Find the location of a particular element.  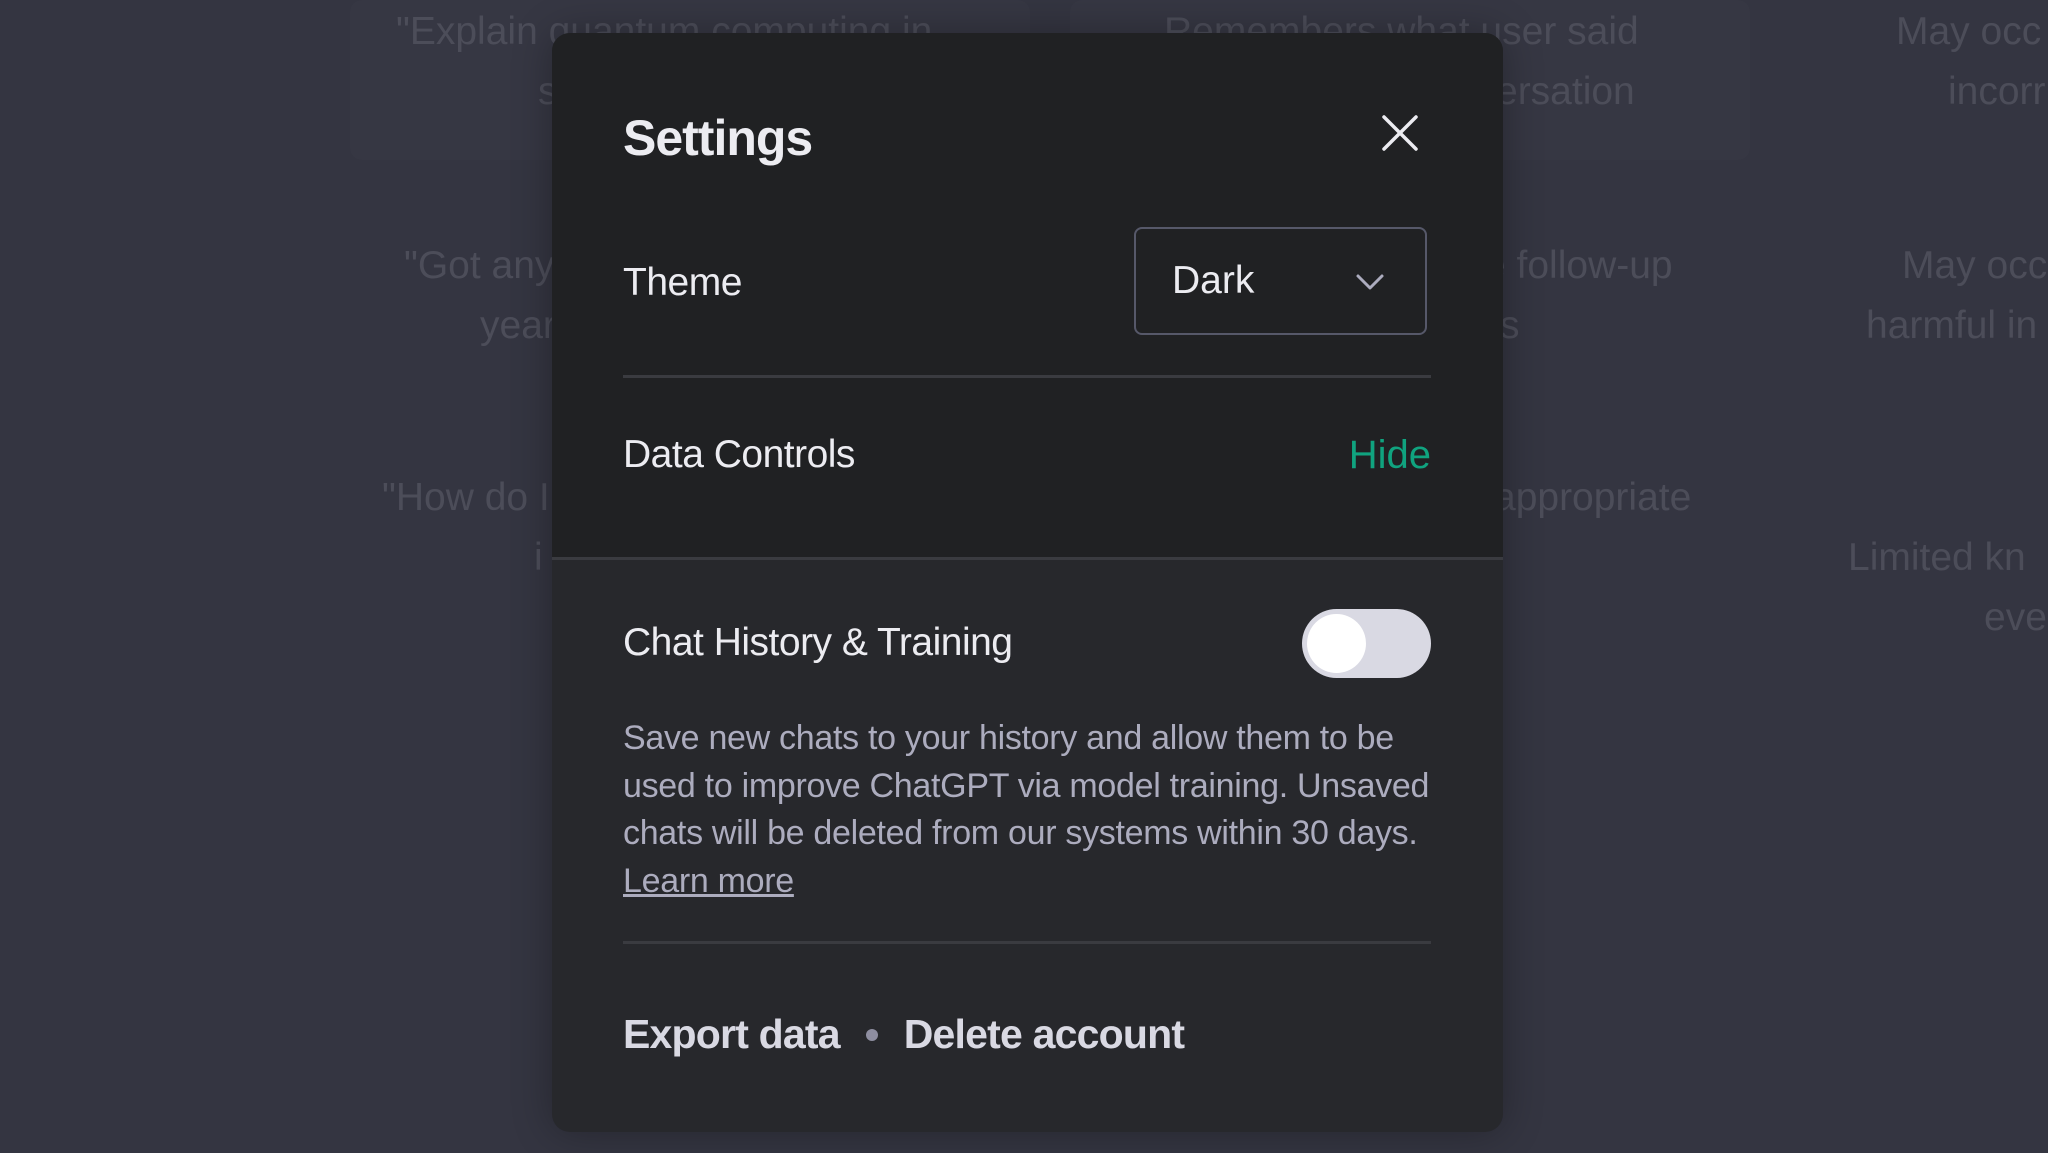

example-text: "How do I is located at coordinates (466, 497).